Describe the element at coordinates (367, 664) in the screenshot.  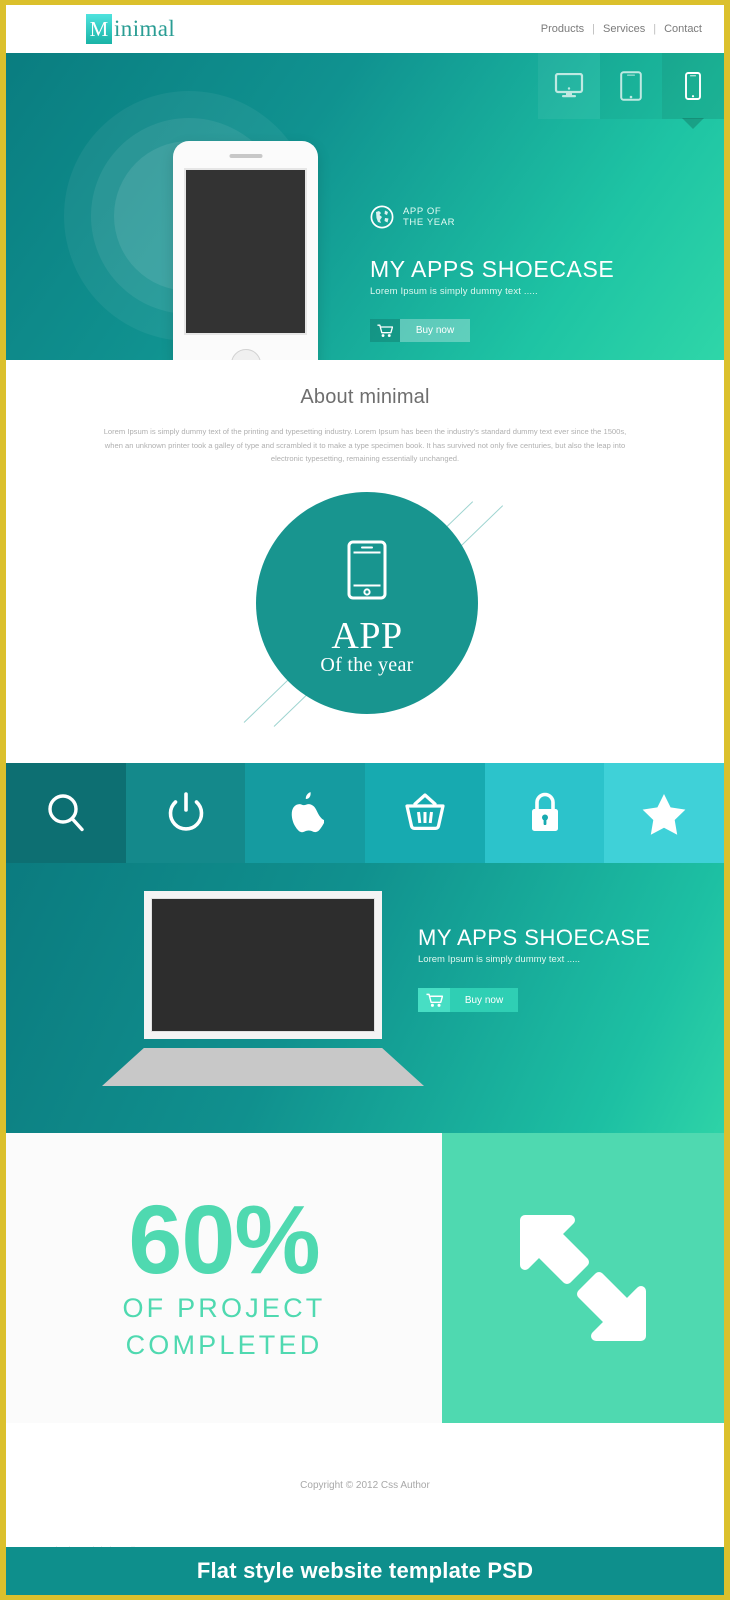
I see `badge-year-text: Of the year` at that location.